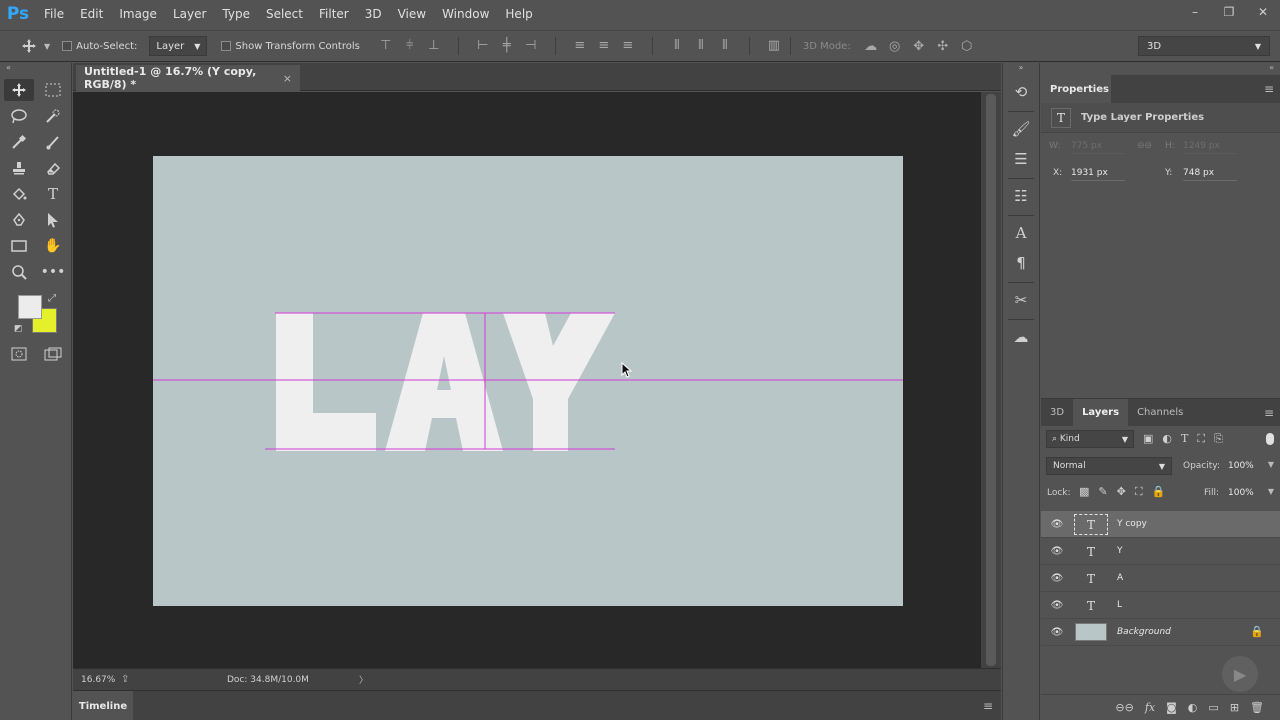 The image size is (1280, 720). What do you see at coordinates (1241, 493) in the screenshot?
I see `fill-field: 100%` at bounding box center [1241, 493].